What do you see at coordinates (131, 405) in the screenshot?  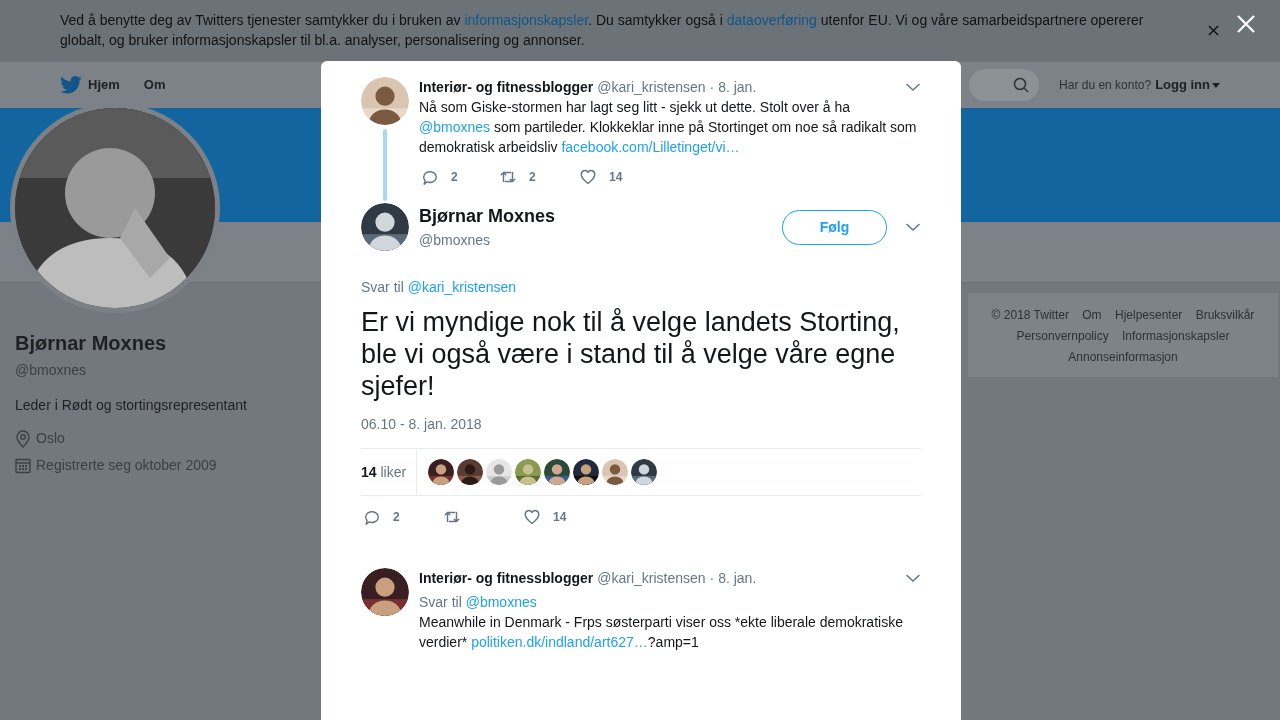 I see `profile-bio: Leder i Rødt og stortingsrepresentant` at bounding box center [131, 405].